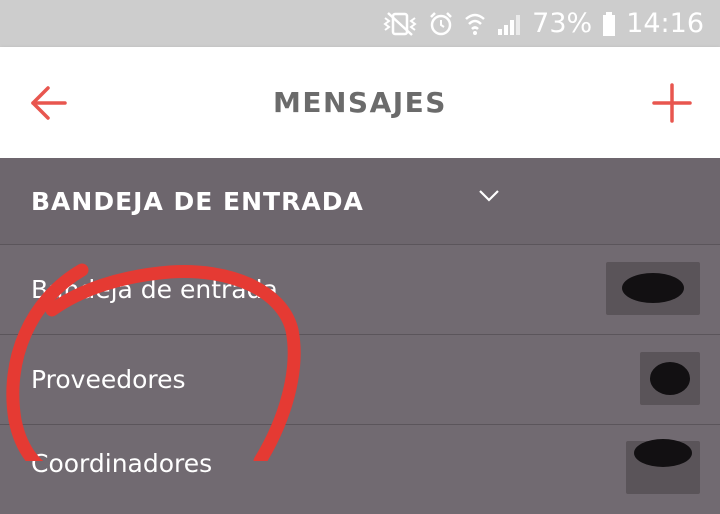 This screenshot has height=514, width=720. I want to click on battery-percent: 73%, so click(562, 23).